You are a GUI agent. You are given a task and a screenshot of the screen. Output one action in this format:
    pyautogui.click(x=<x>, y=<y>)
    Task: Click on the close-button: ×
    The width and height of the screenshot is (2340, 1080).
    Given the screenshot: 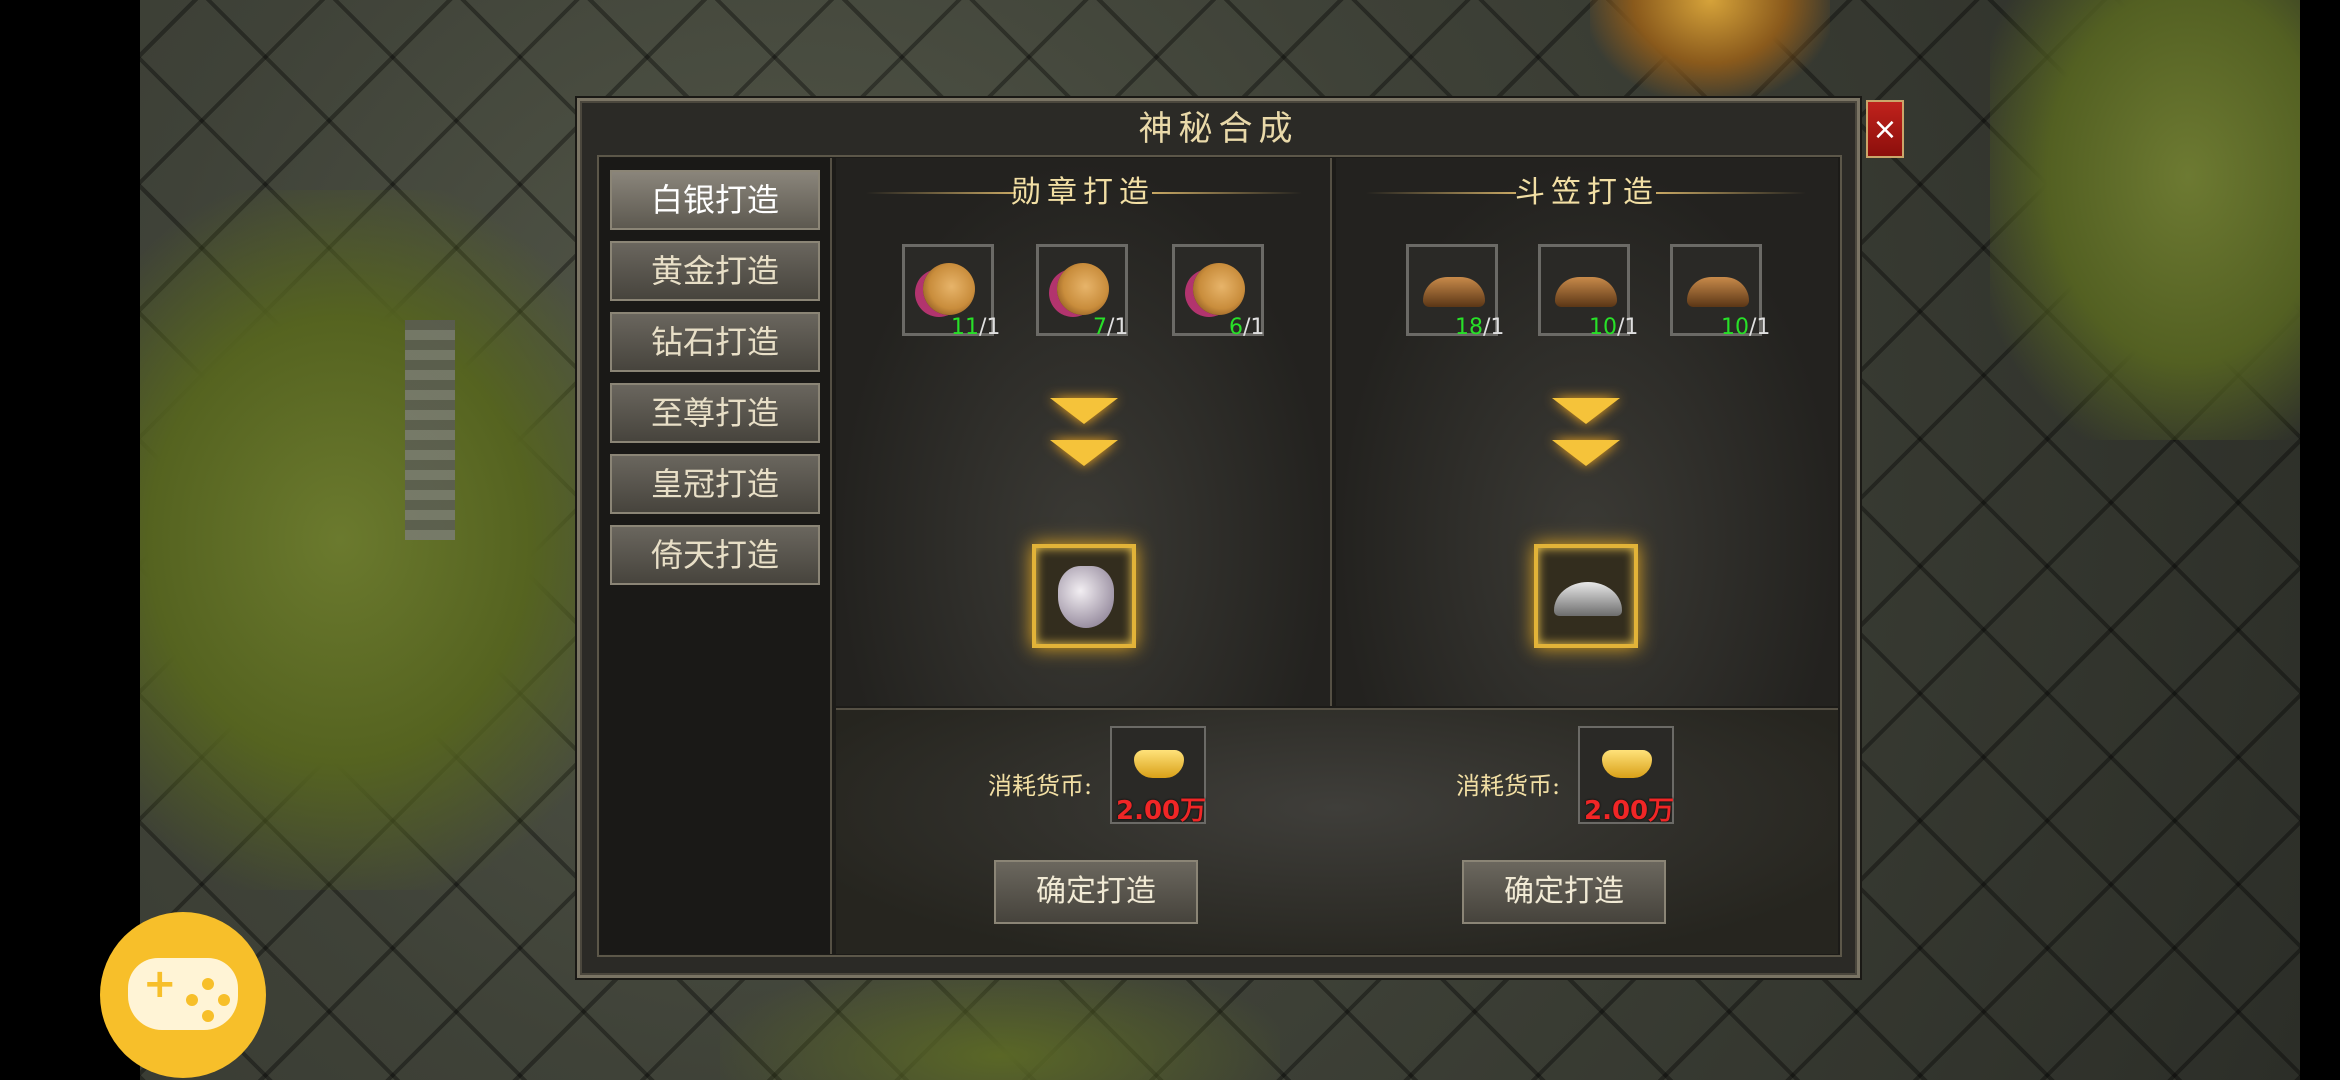 What is the action you would take?
    pyautogui.click(x=1885, y=129)
    